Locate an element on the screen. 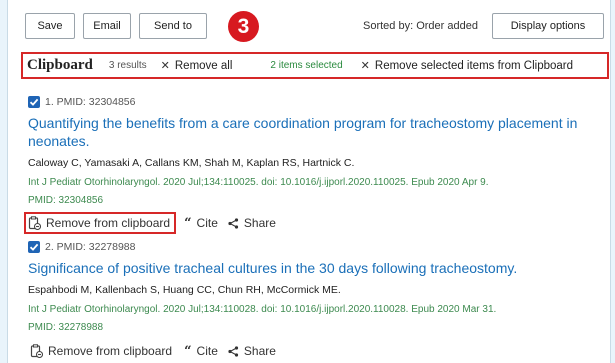 Image resolution: width=615 pixels, height=363 pixels. article-pmid: PMID: 32304856 is located at coordinates (66, 200).